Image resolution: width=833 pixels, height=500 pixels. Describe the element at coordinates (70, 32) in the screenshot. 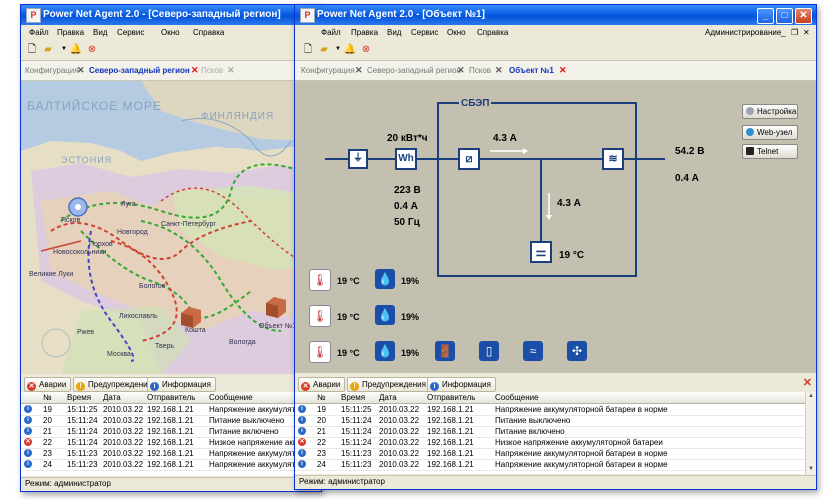

I see `left-menu-edit: Правка` at that location.